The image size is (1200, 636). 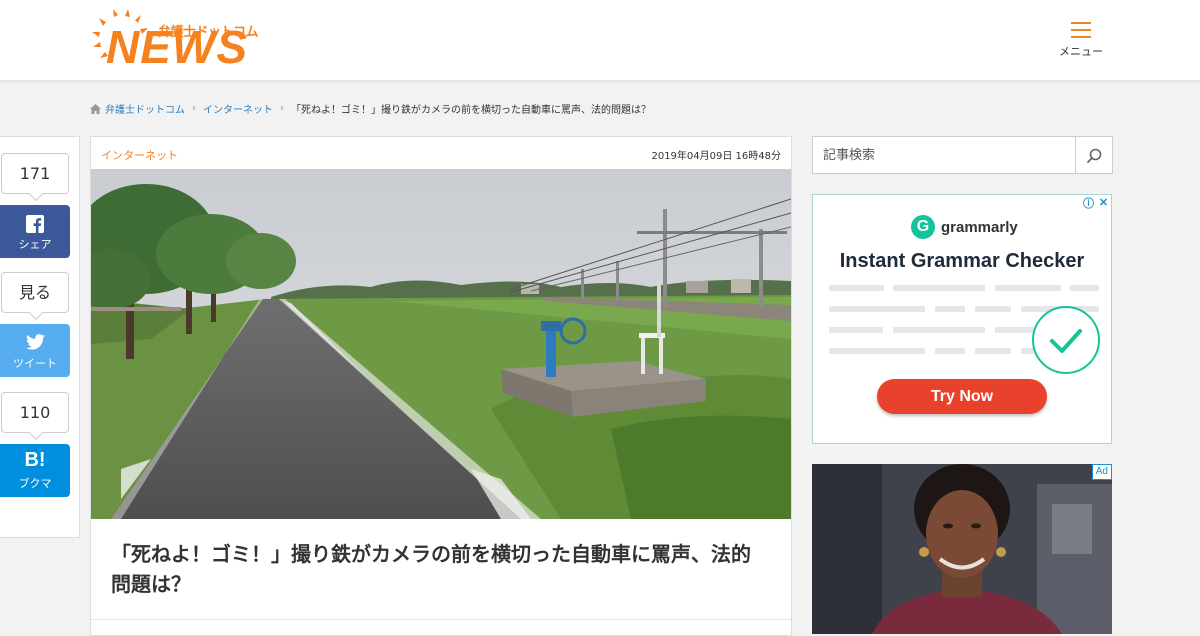 What do you see at coordinates (35, 342) in the screenshot?
I see `twitter-bird-icon` at bounding box center [35, 342].